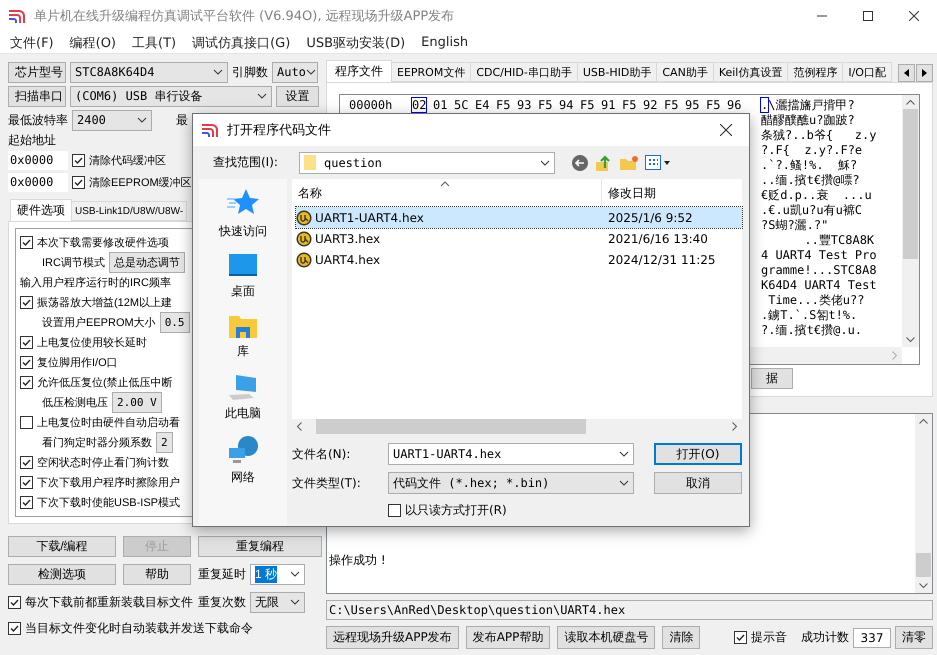 The image size is (937, 655). What do you see at coordinates (650, 105) in the screenshot?
I see `hex-byte: 92` at bounding box center [650, 105].